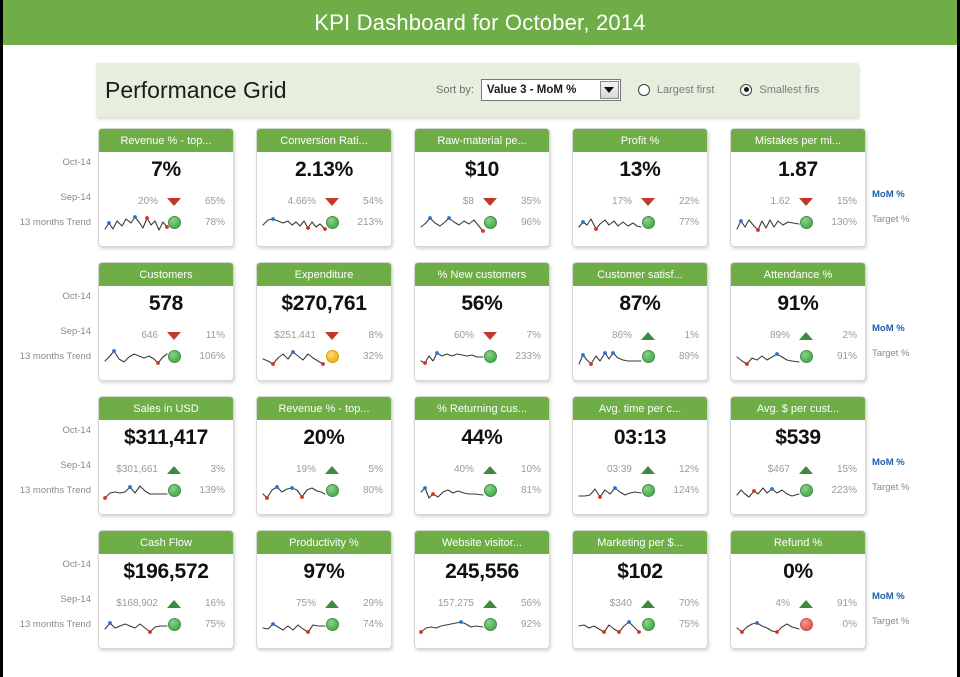  Describe the element at coordinates (640, 187) in the screenshot. I see `kpi-card: Profit % 13% 17% 22% 77%` at that location.